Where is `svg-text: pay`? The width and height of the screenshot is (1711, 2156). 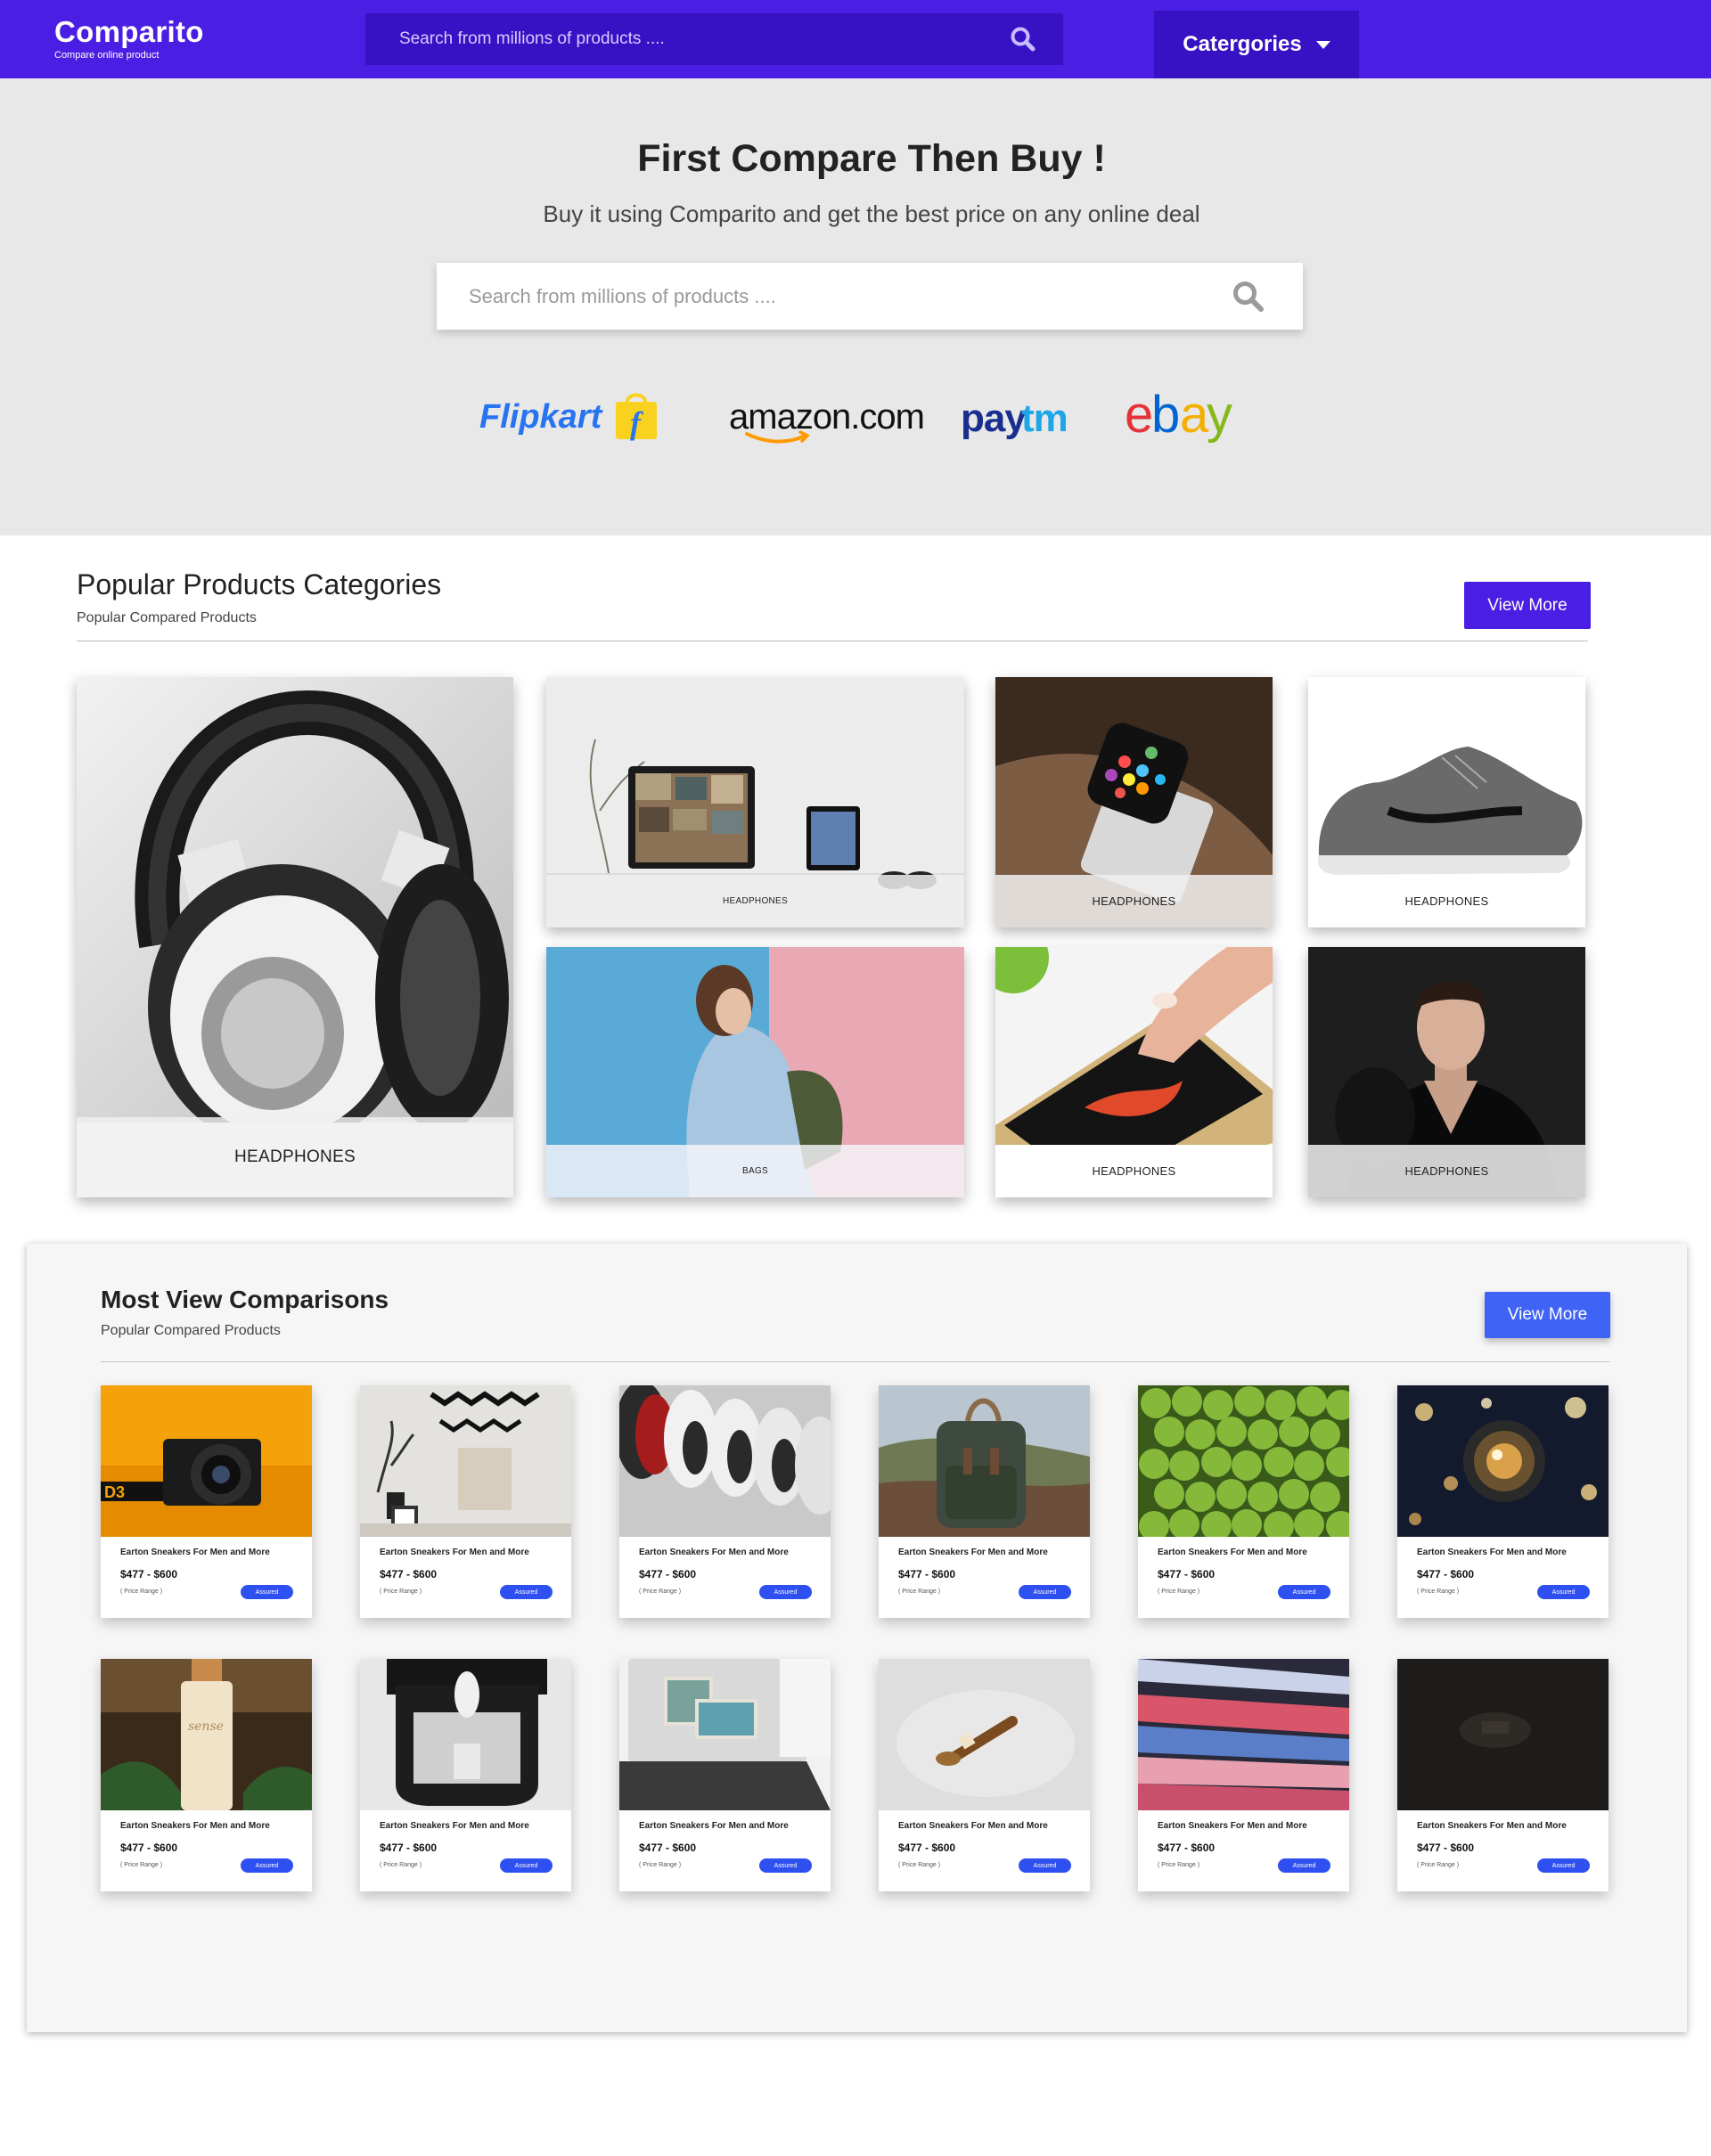
svg-text: pay is located at coordinates (994, 418).